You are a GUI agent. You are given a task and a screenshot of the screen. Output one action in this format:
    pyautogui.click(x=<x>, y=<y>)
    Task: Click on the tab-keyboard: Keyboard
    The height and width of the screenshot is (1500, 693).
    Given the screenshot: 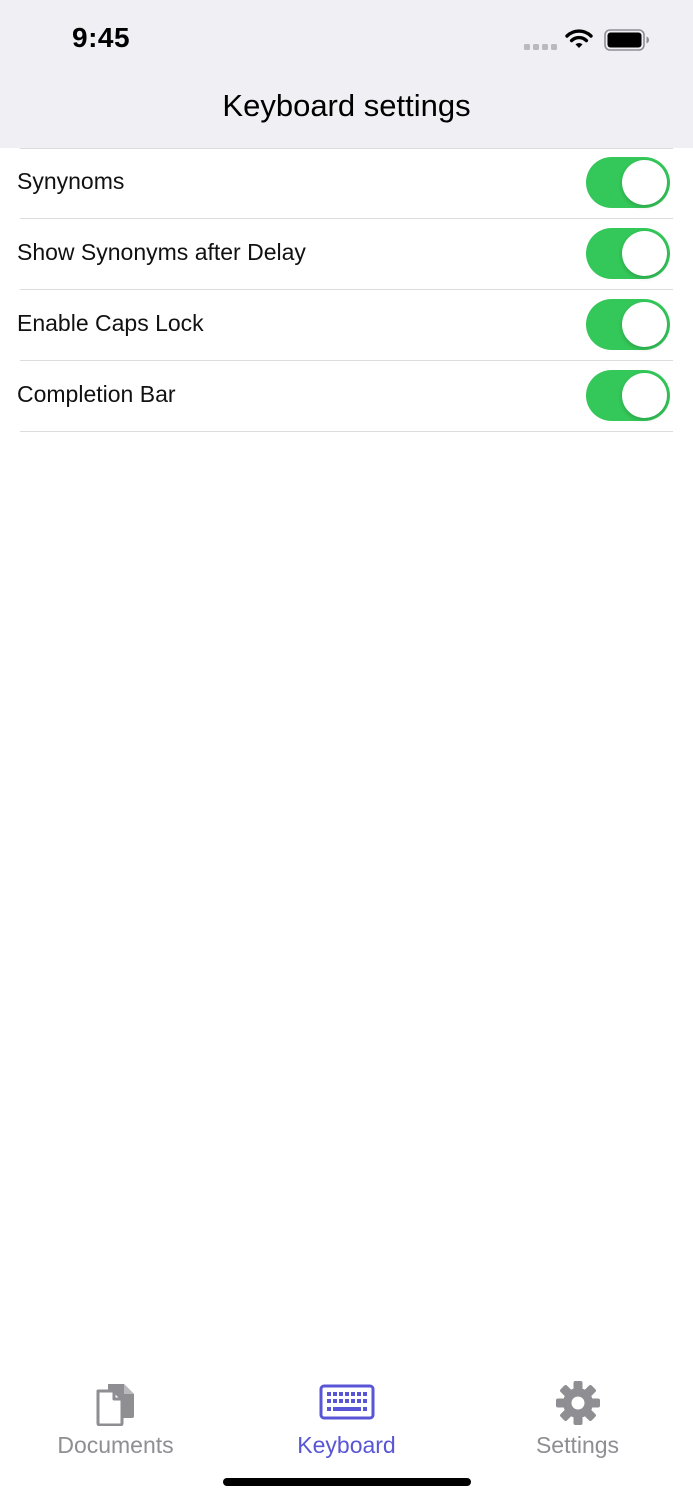 What is the action you would take?
    pyautogui.click(x=346, y=1420)
    